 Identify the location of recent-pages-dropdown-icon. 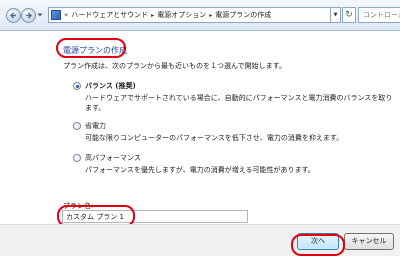
(40, 15).